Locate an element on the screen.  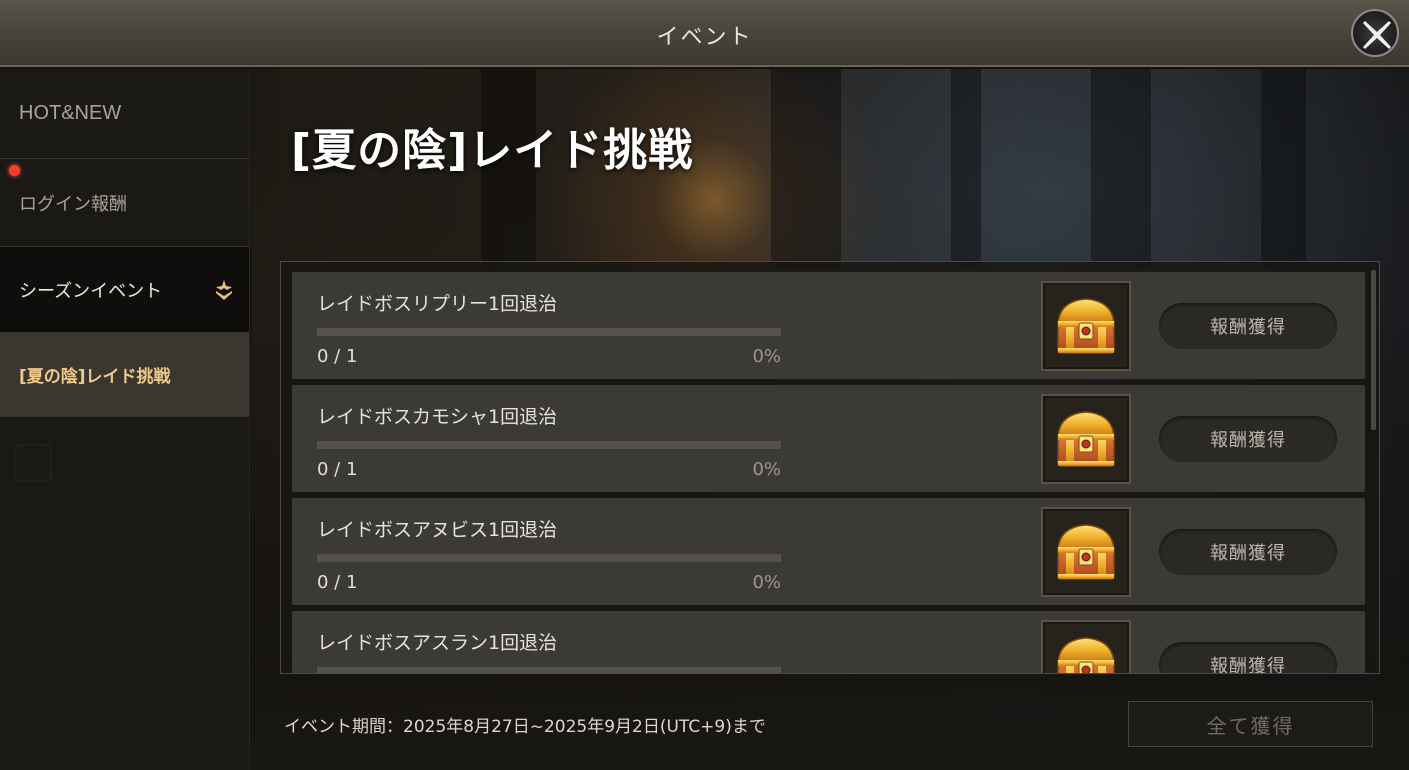
sidebar-item-label: [夏の陰]レイド挑戦 is located at coordinates (95, 377).